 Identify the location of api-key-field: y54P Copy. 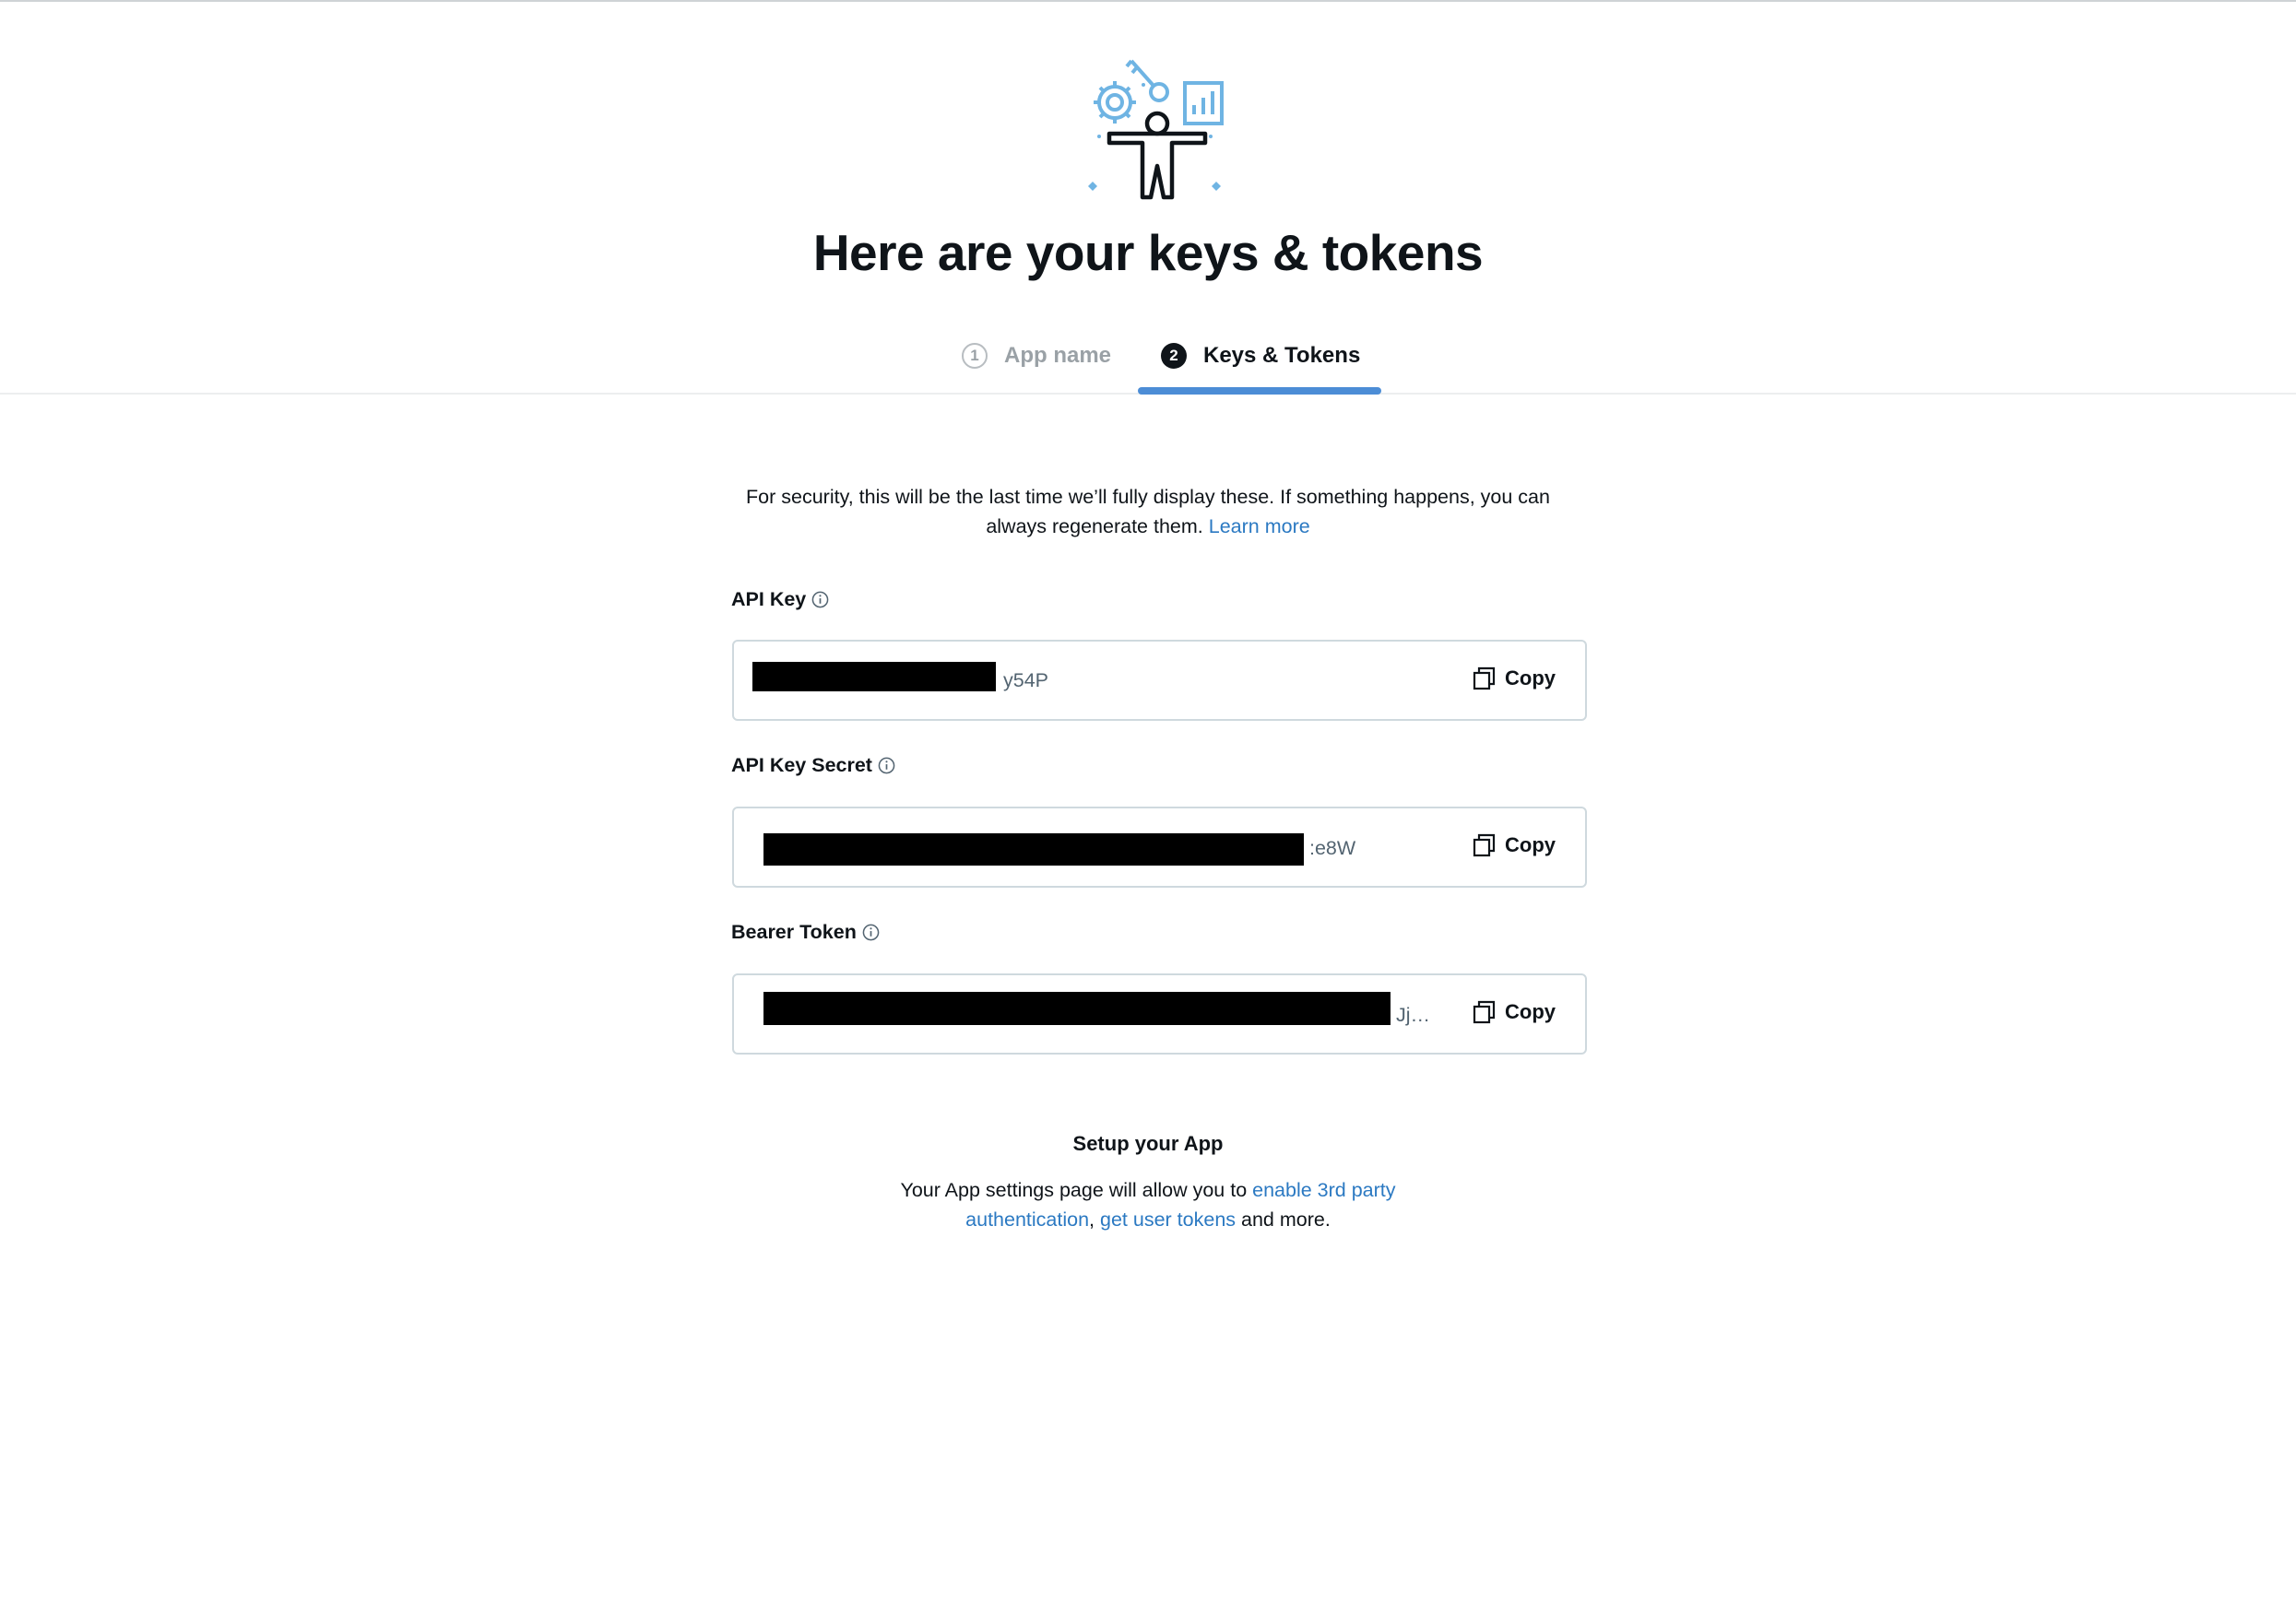
(1159, 681).